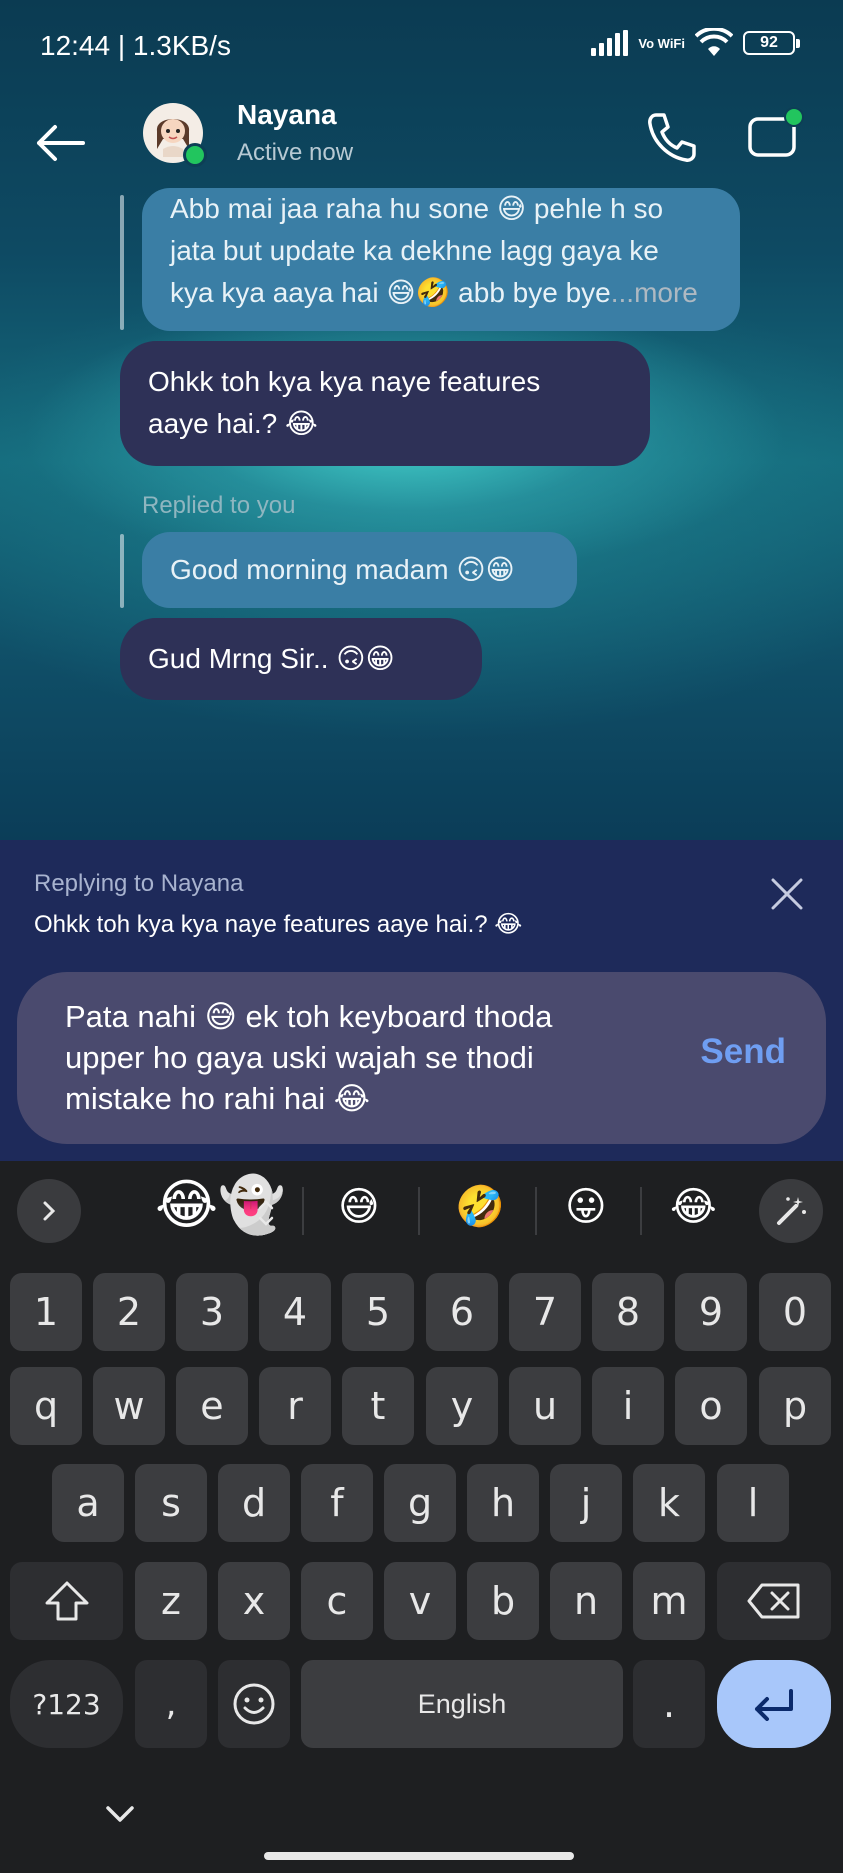  Describe the element at coordinates (628, 1406) in the screenshot. I see `key-i: i` at that location.